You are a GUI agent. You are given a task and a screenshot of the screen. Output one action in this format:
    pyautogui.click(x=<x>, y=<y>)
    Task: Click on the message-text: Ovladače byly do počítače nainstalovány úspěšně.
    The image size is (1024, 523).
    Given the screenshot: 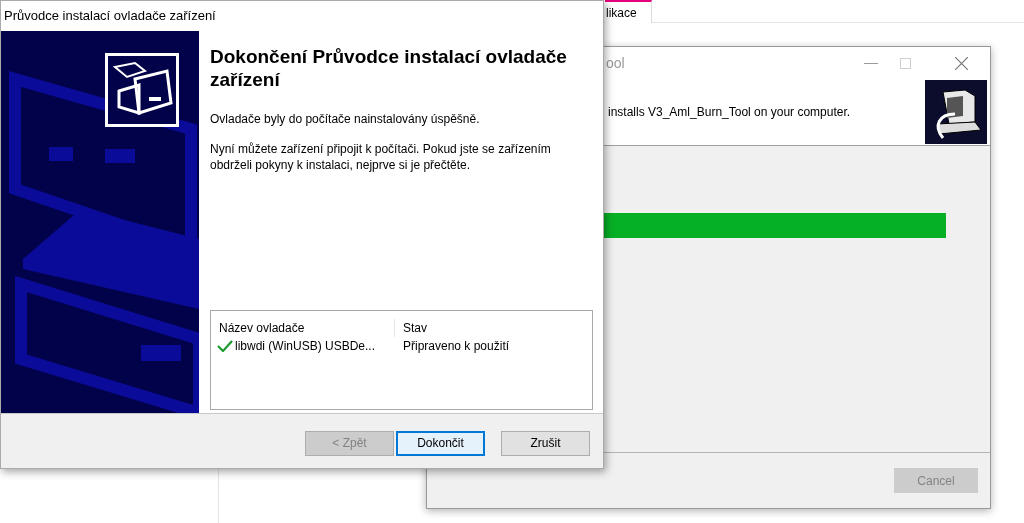 What is the action you would take?
    pyautogui.click(x=345, y=119)
    